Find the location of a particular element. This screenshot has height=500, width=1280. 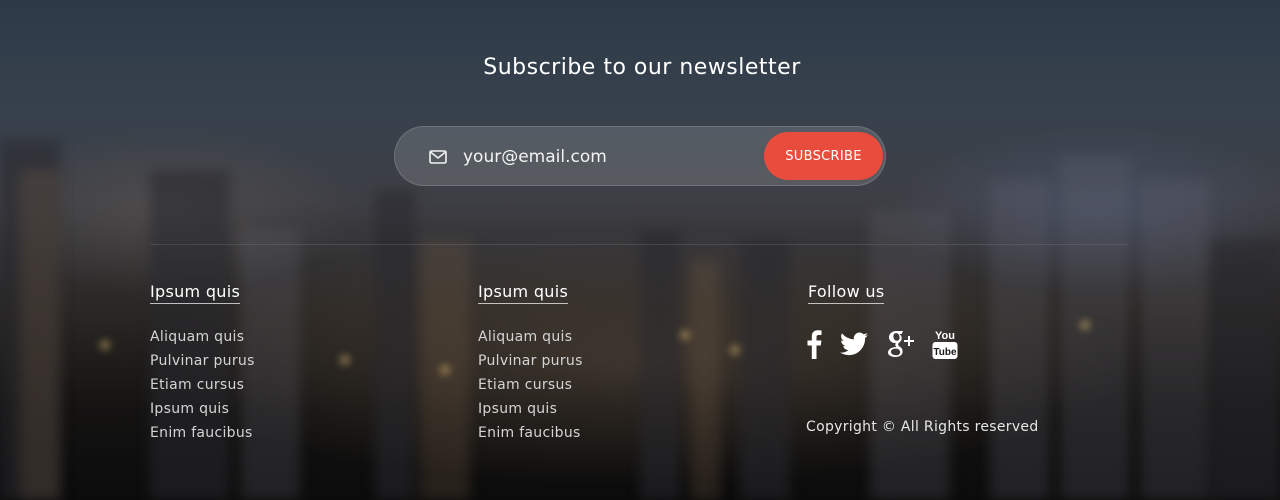

youtube-icon: You Tube is located at coordinates (945, 344).